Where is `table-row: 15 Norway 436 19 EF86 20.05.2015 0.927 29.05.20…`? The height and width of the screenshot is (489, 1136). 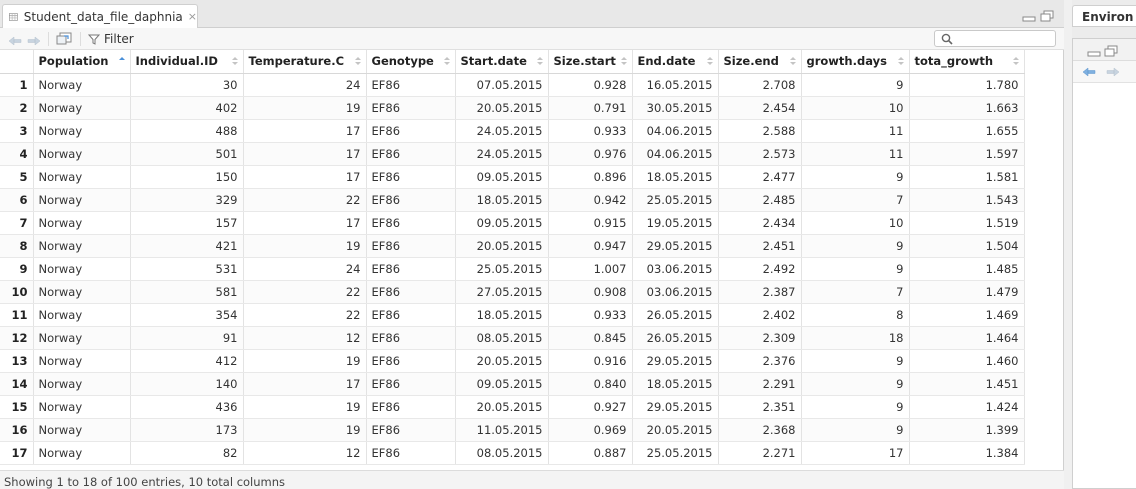 table-row: 15 Norway 436 19 EF86 20.05.2015 0.927 29.05.20… is located at coordinates (512, 407).